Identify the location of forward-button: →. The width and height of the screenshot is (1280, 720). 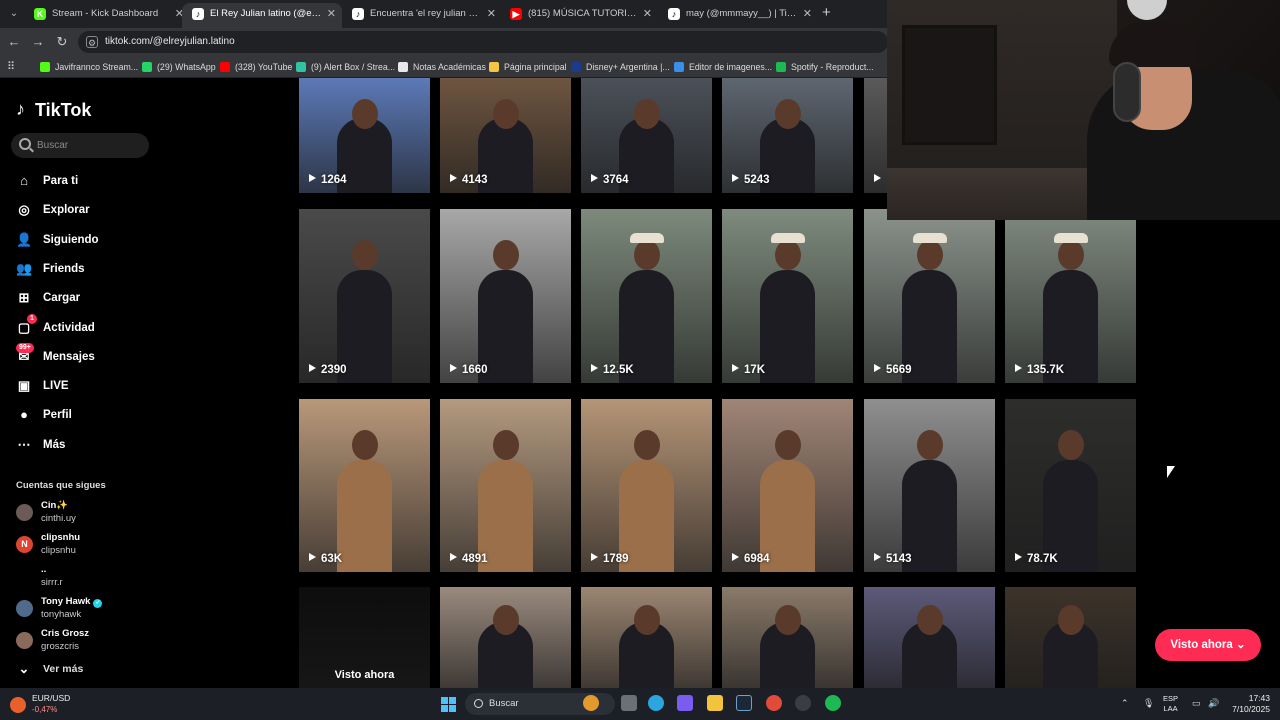
(38, 42).